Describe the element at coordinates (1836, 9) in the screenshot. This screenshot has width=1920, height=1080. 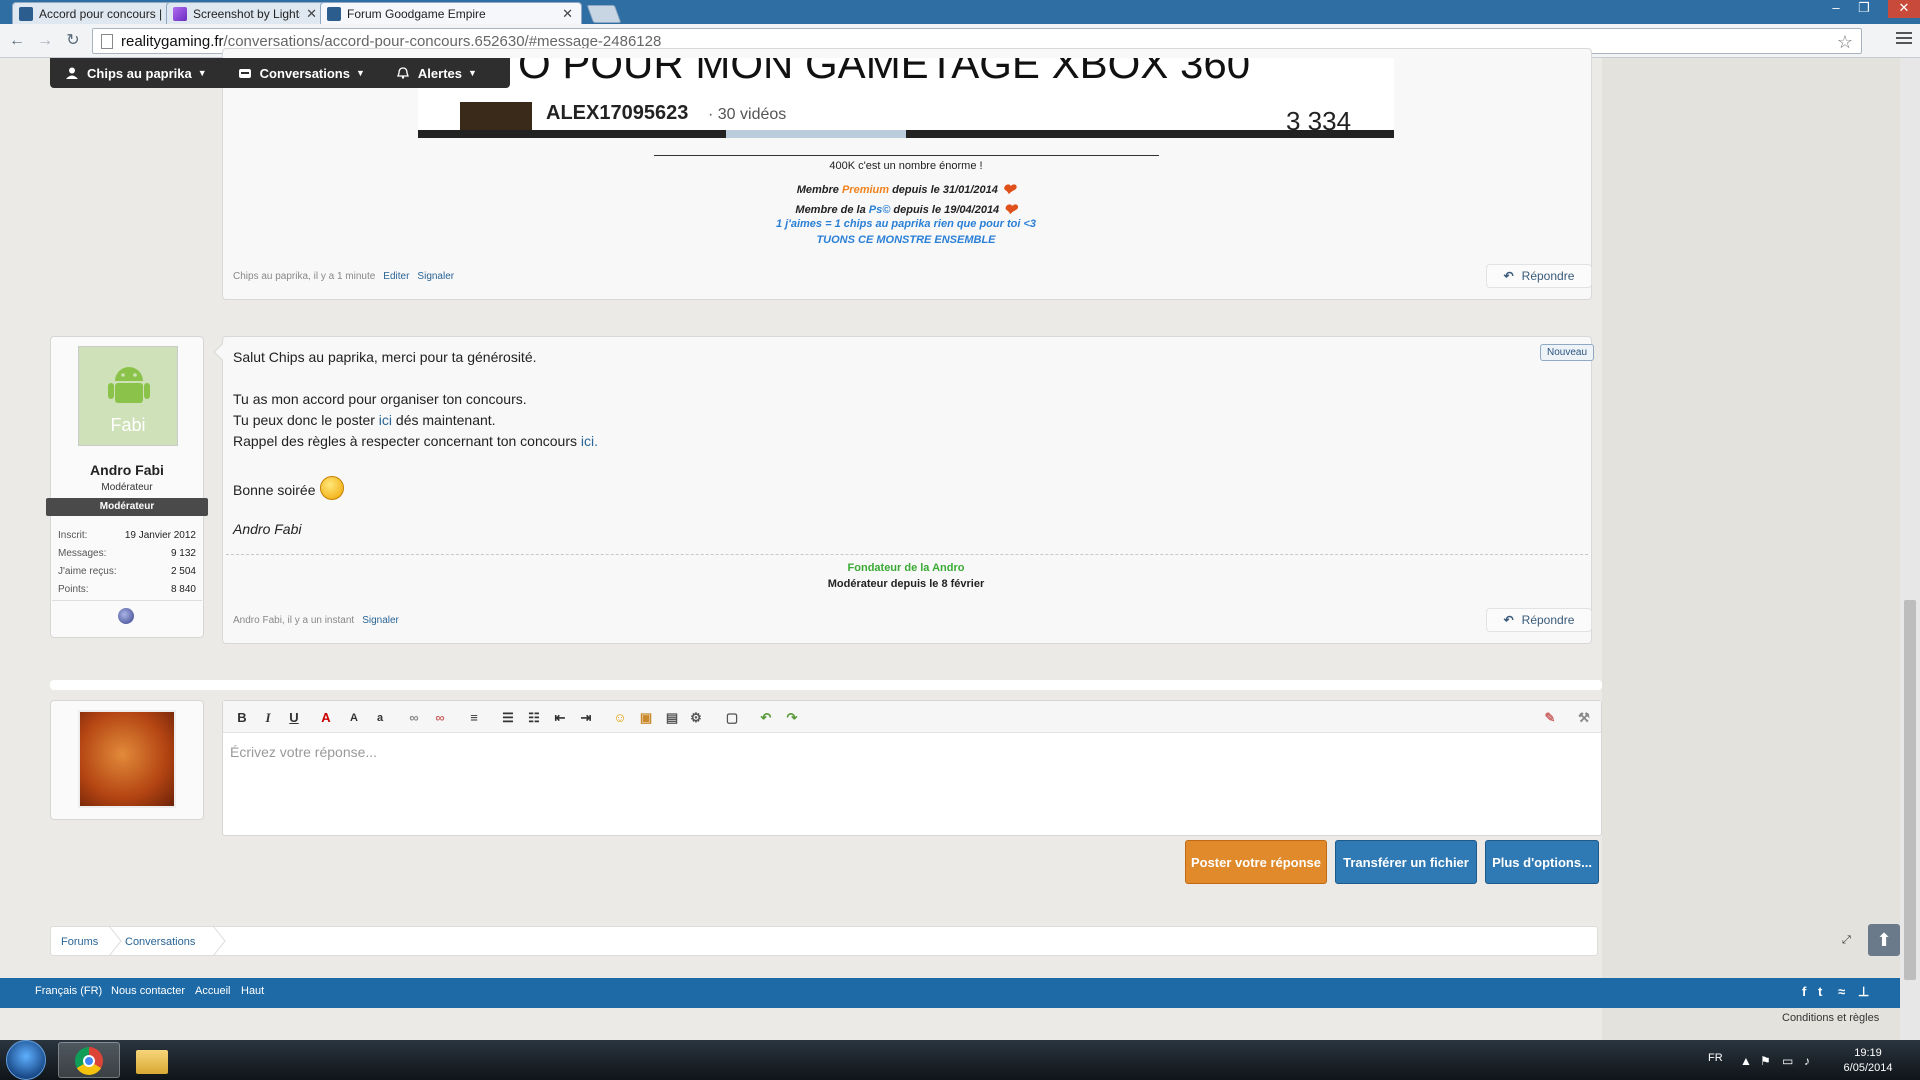
I see `minimize-window-icon: –` at that location.